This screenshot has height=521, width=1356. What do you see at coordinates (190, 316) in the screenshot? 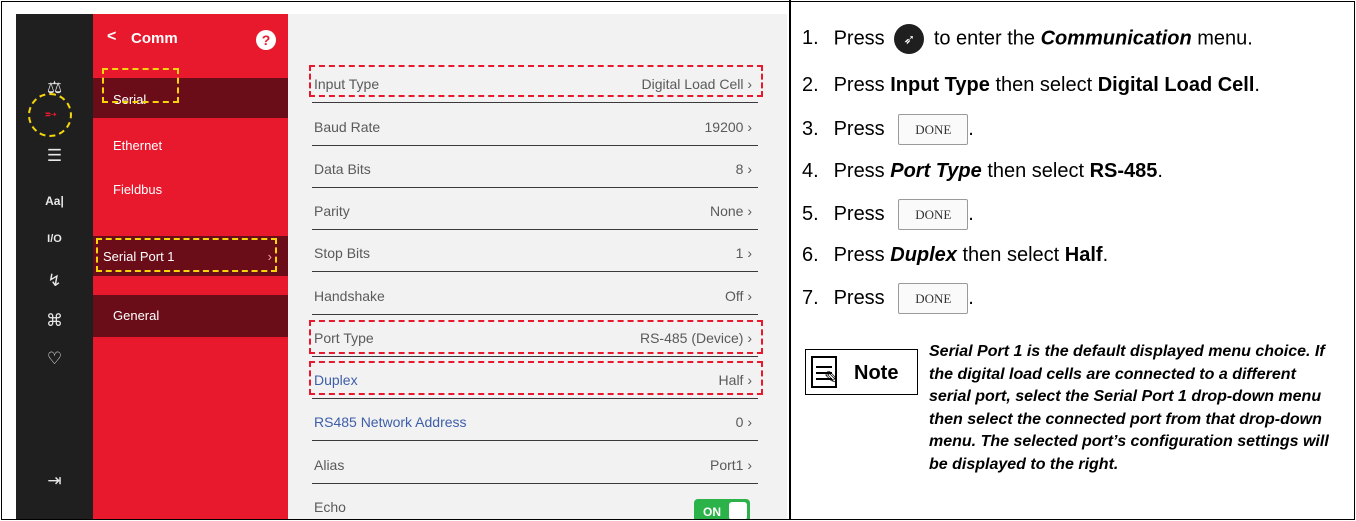
I see `menu-item-general: General` at bounding box center [190, 316].